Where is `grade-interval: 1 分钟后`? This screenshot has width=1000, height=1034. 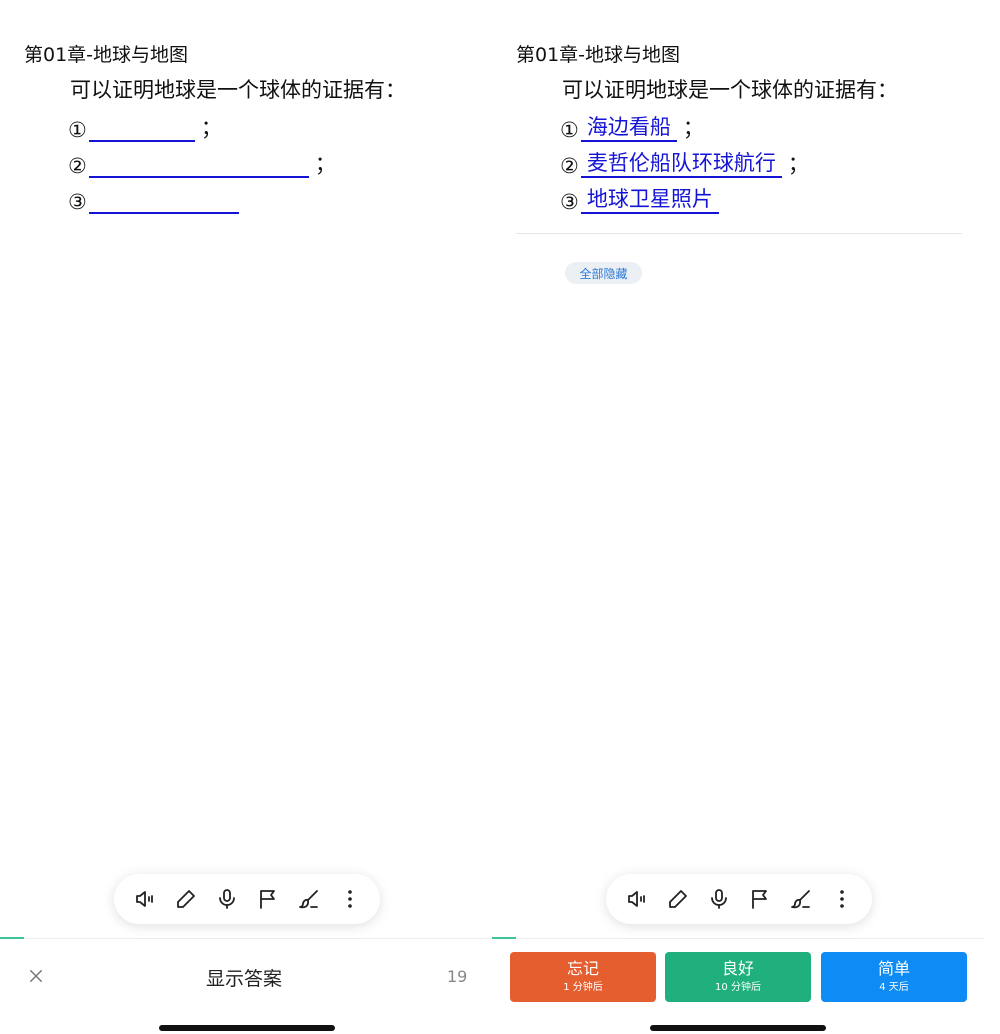 grade-interval: 1 分钟后 is located at coordinates (583, 987).